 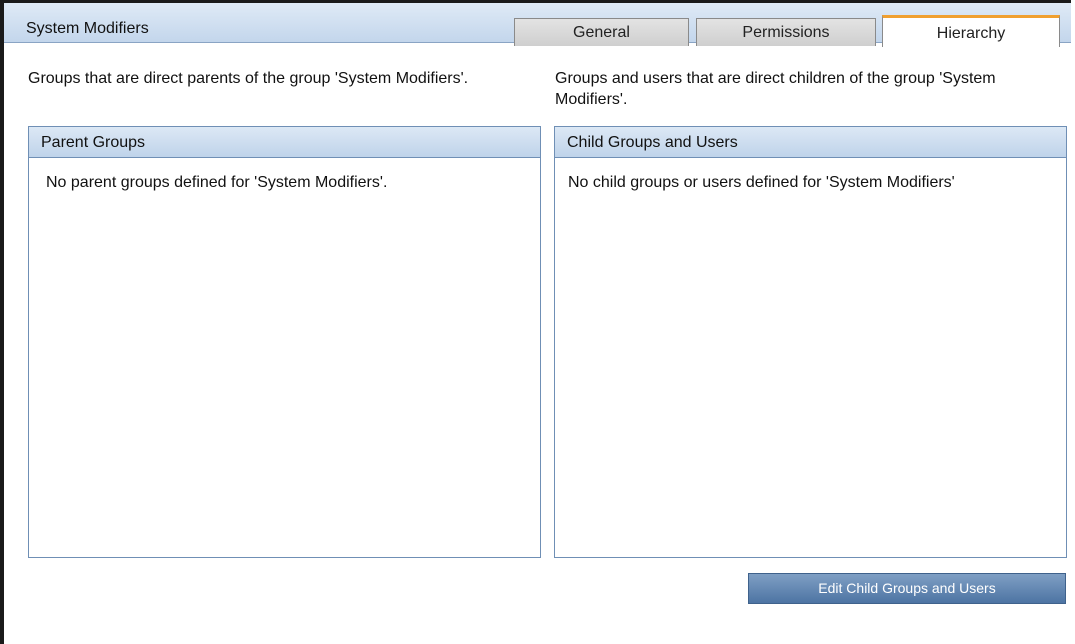 What do you see at coordinates (87, 28) in the screenshot?
I see `group-title: System Modifiers` at bounding box center [87, 28].